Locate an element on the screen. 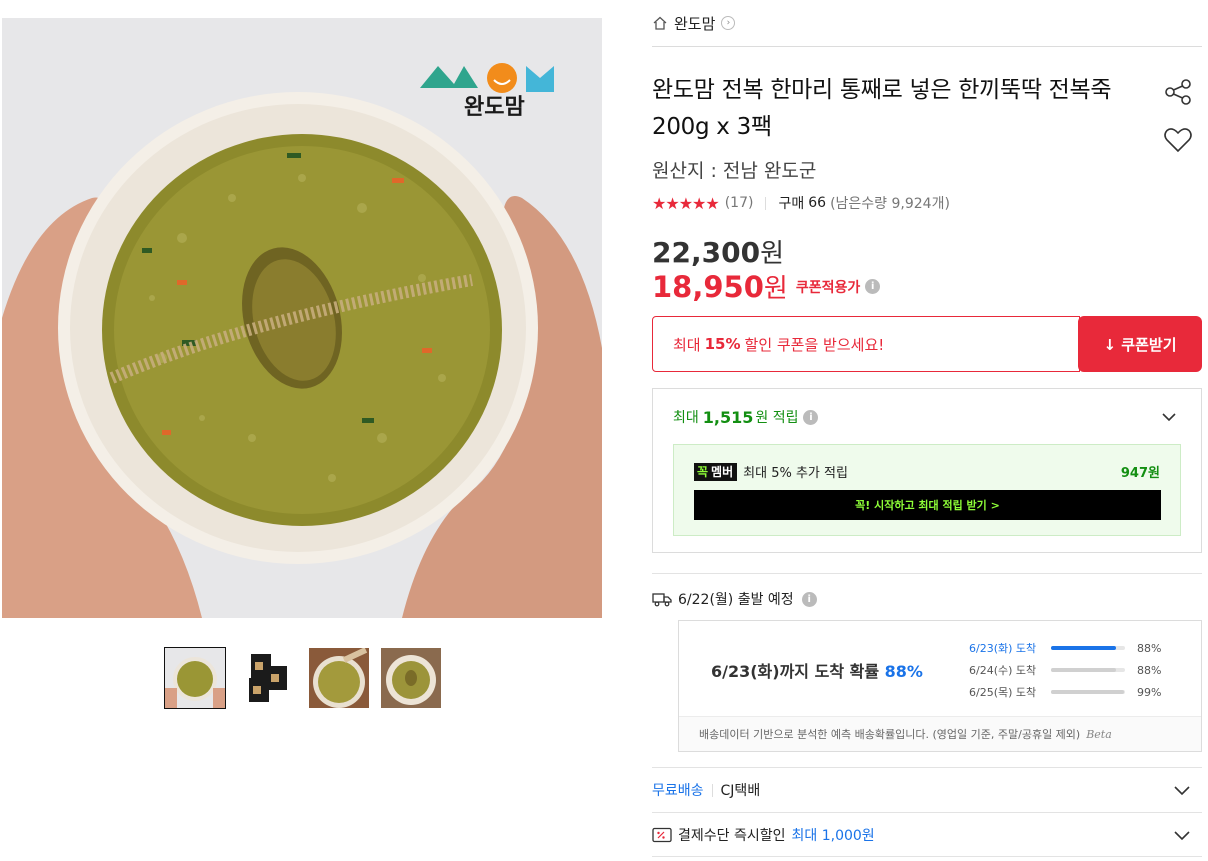 This screenshot has height=861, width=1208. sale-price-value: 18,950 is located at coordinates (708, 286).